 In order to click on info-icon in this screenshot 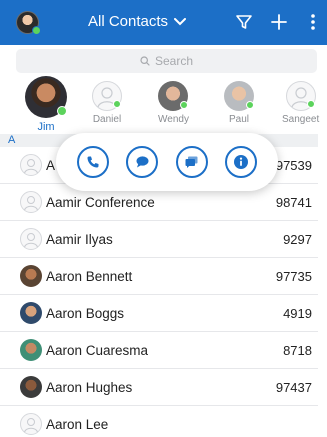, I will do `click(241, 162)`.